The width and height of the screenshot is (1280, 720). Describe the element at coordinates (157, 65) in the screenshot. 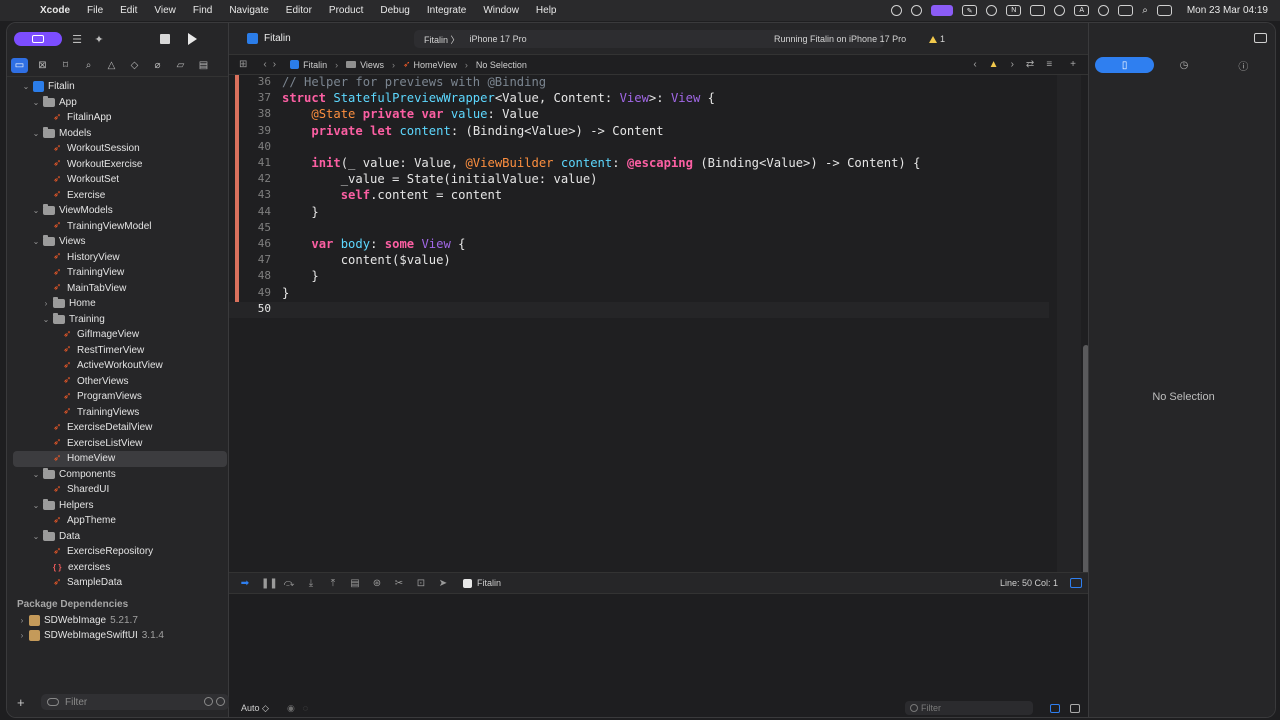

I see `debug-navigator-icon: ⌀` at that location.